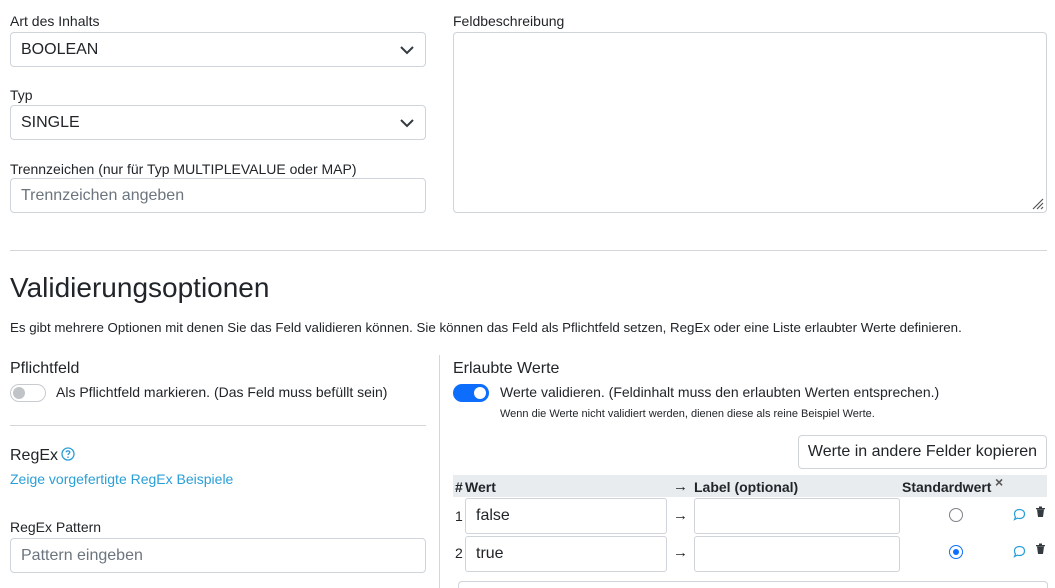 The image size is (1055, 588). I want to click on regex-examples-link: Zeige vorgefertigte RegEx Beispiele, so click(121, 479).